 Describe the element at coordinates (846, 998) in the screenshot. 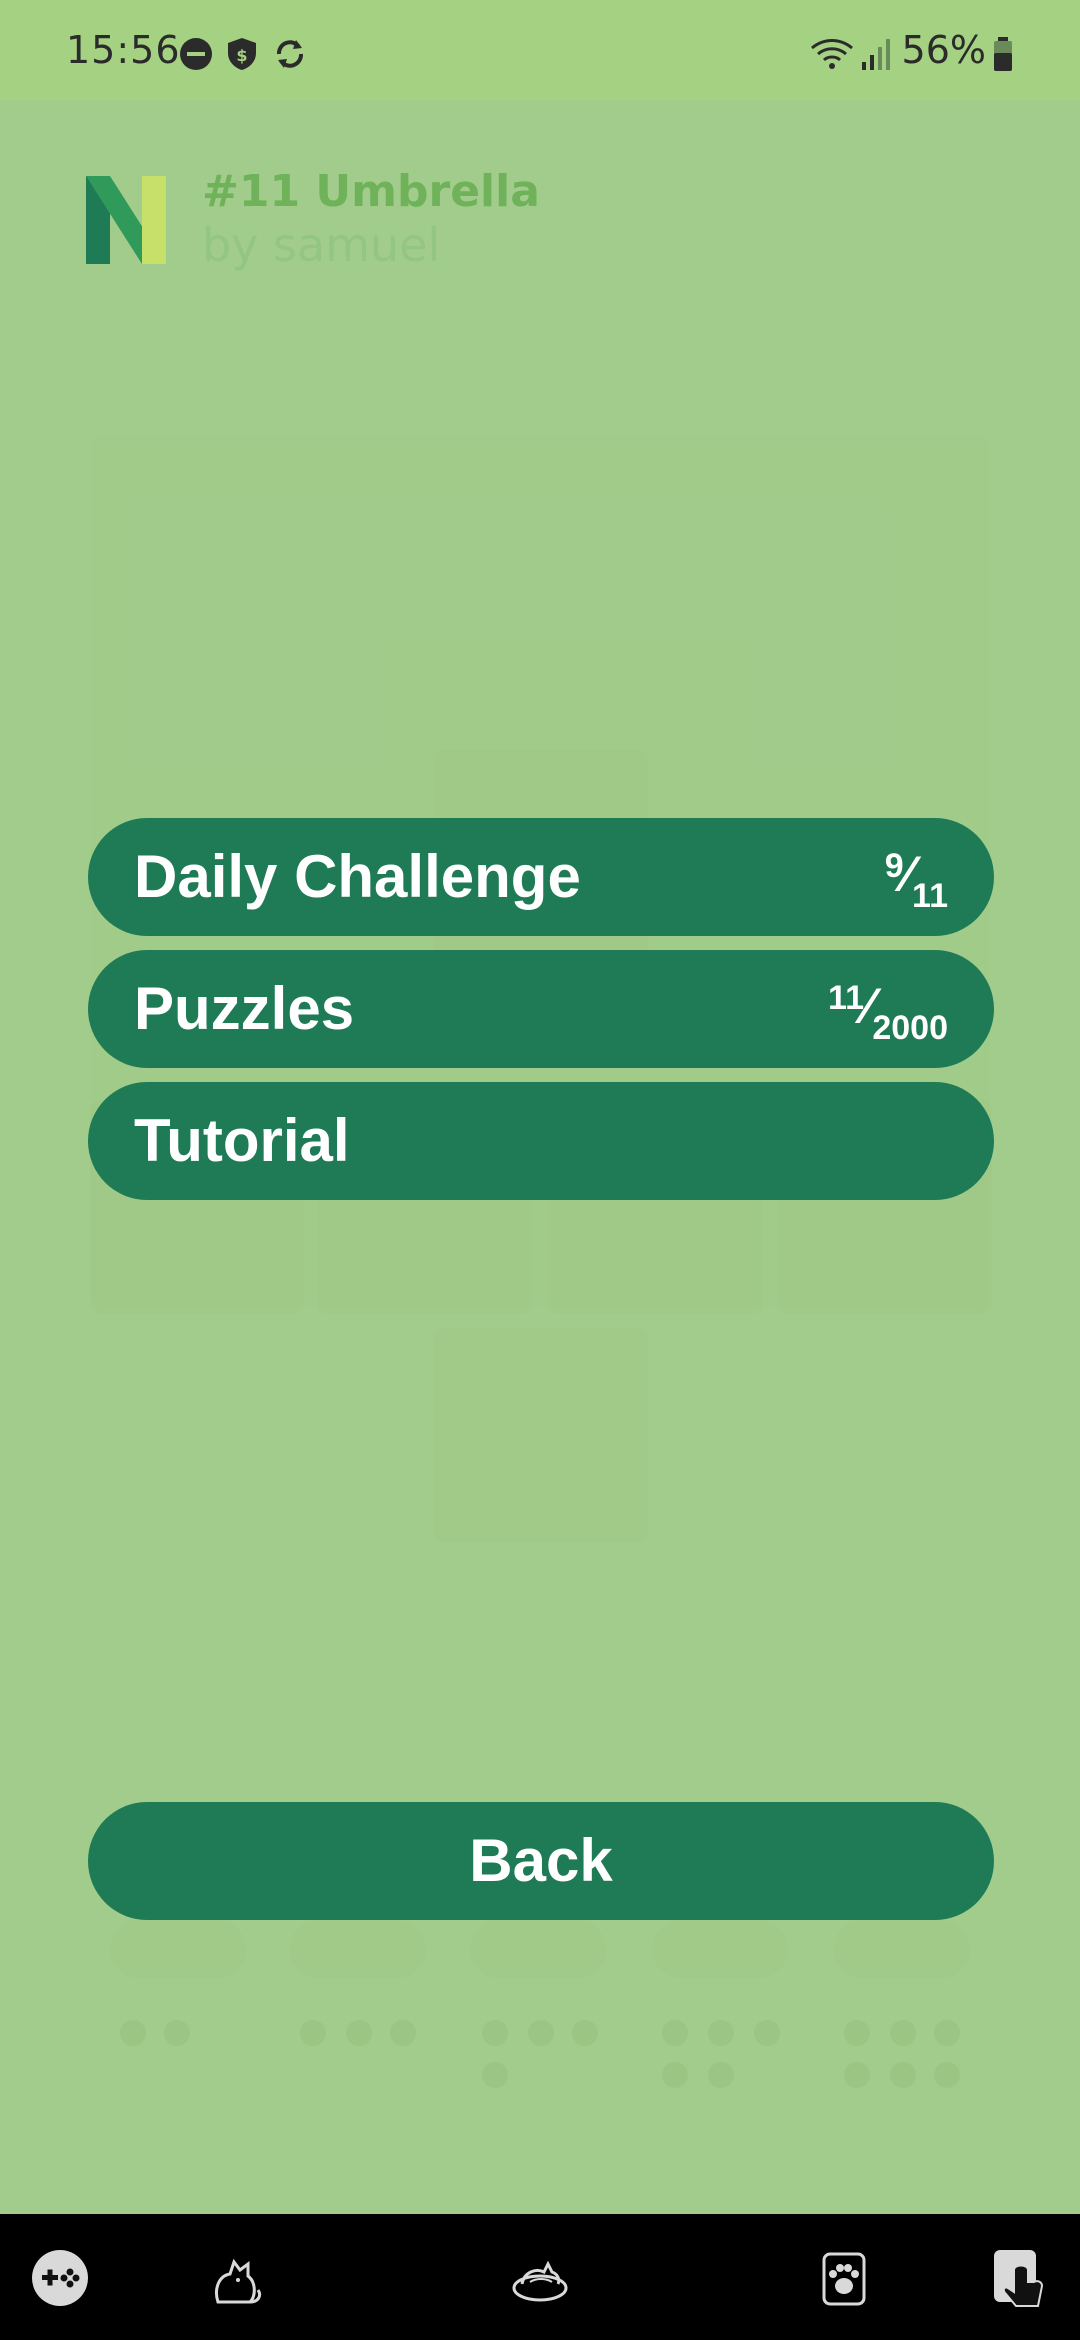

I see `progress-numerator: 11` at that location.